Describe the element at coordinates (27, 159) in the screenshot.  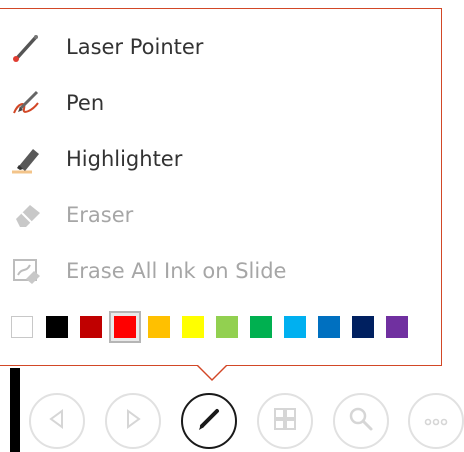
I see `highlighter-icon` at that location.